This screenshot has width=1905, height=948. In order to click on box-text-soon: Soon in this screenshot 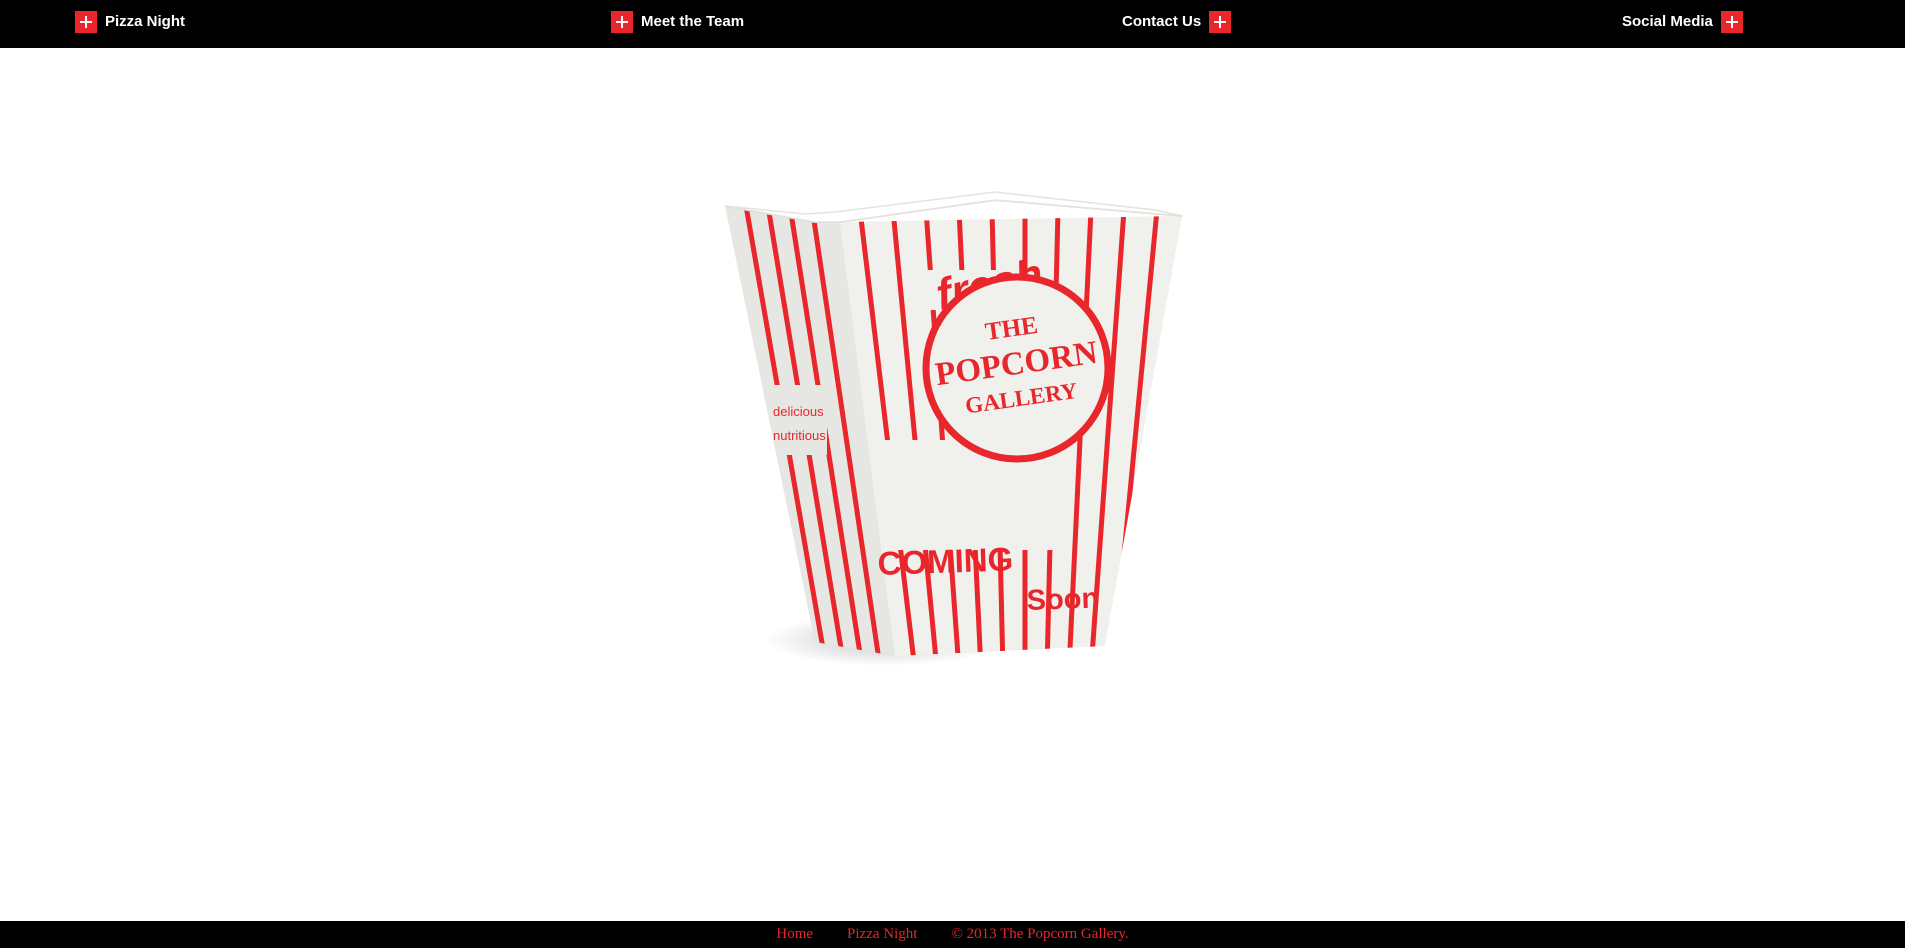, I will do `click(1063, 599)`.